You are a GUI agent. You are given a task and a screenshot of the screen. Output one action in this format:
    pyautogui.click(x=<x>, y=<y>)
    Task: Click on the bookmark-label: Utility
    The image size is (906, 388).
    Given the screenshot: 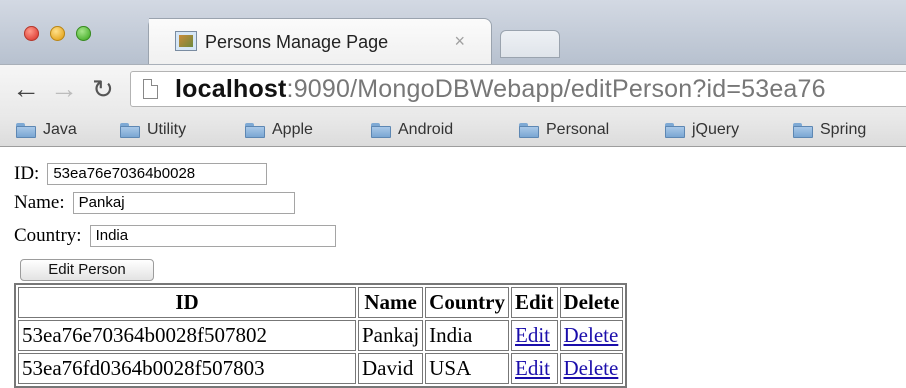 What is the action you would take?
    pyautogui.click(x=167, y=129)
    